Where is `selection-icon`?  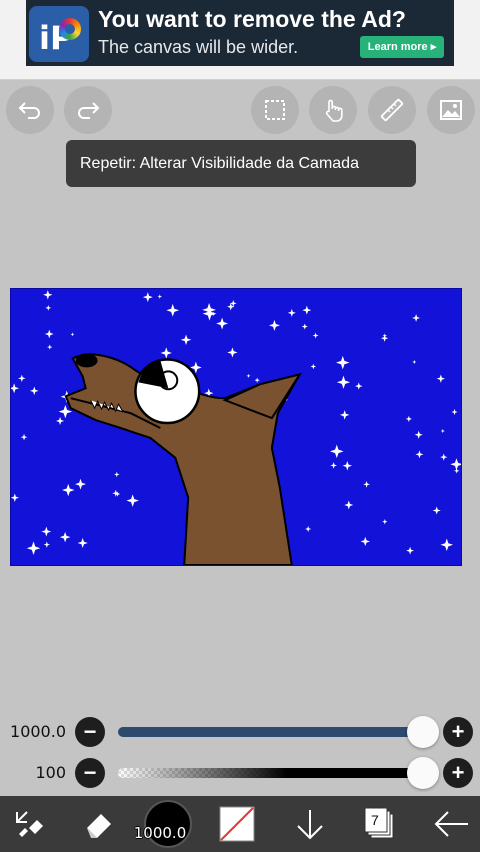
selection-icon is located at coordinates (275, 110).